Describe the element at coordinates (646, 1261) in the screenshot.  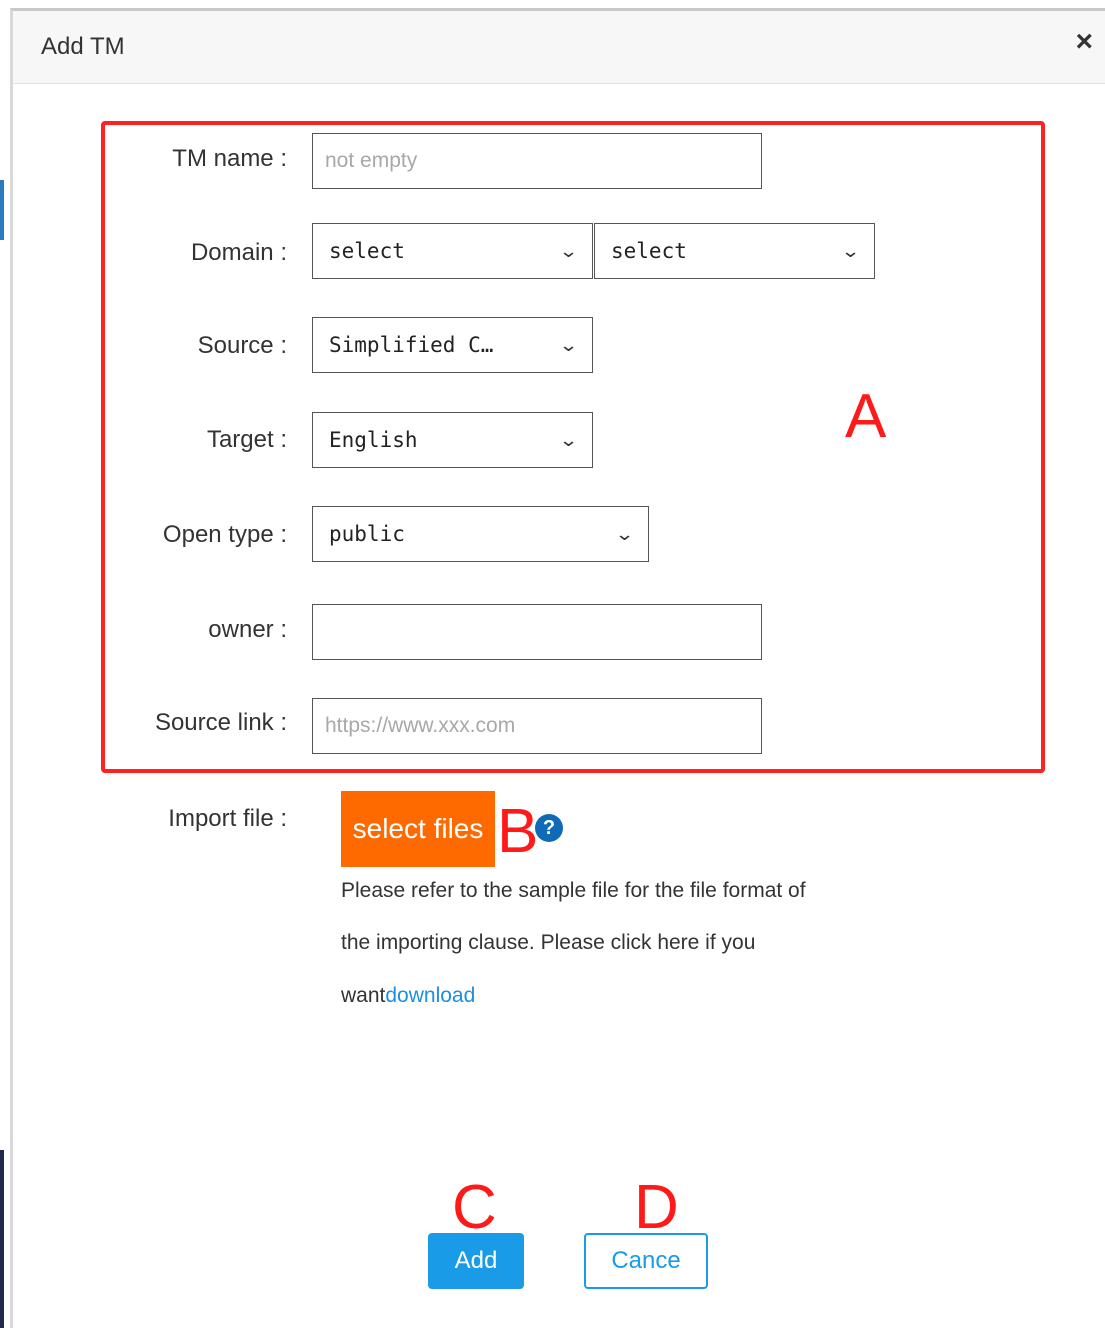
I see `cancel-button: Cance` at that location.